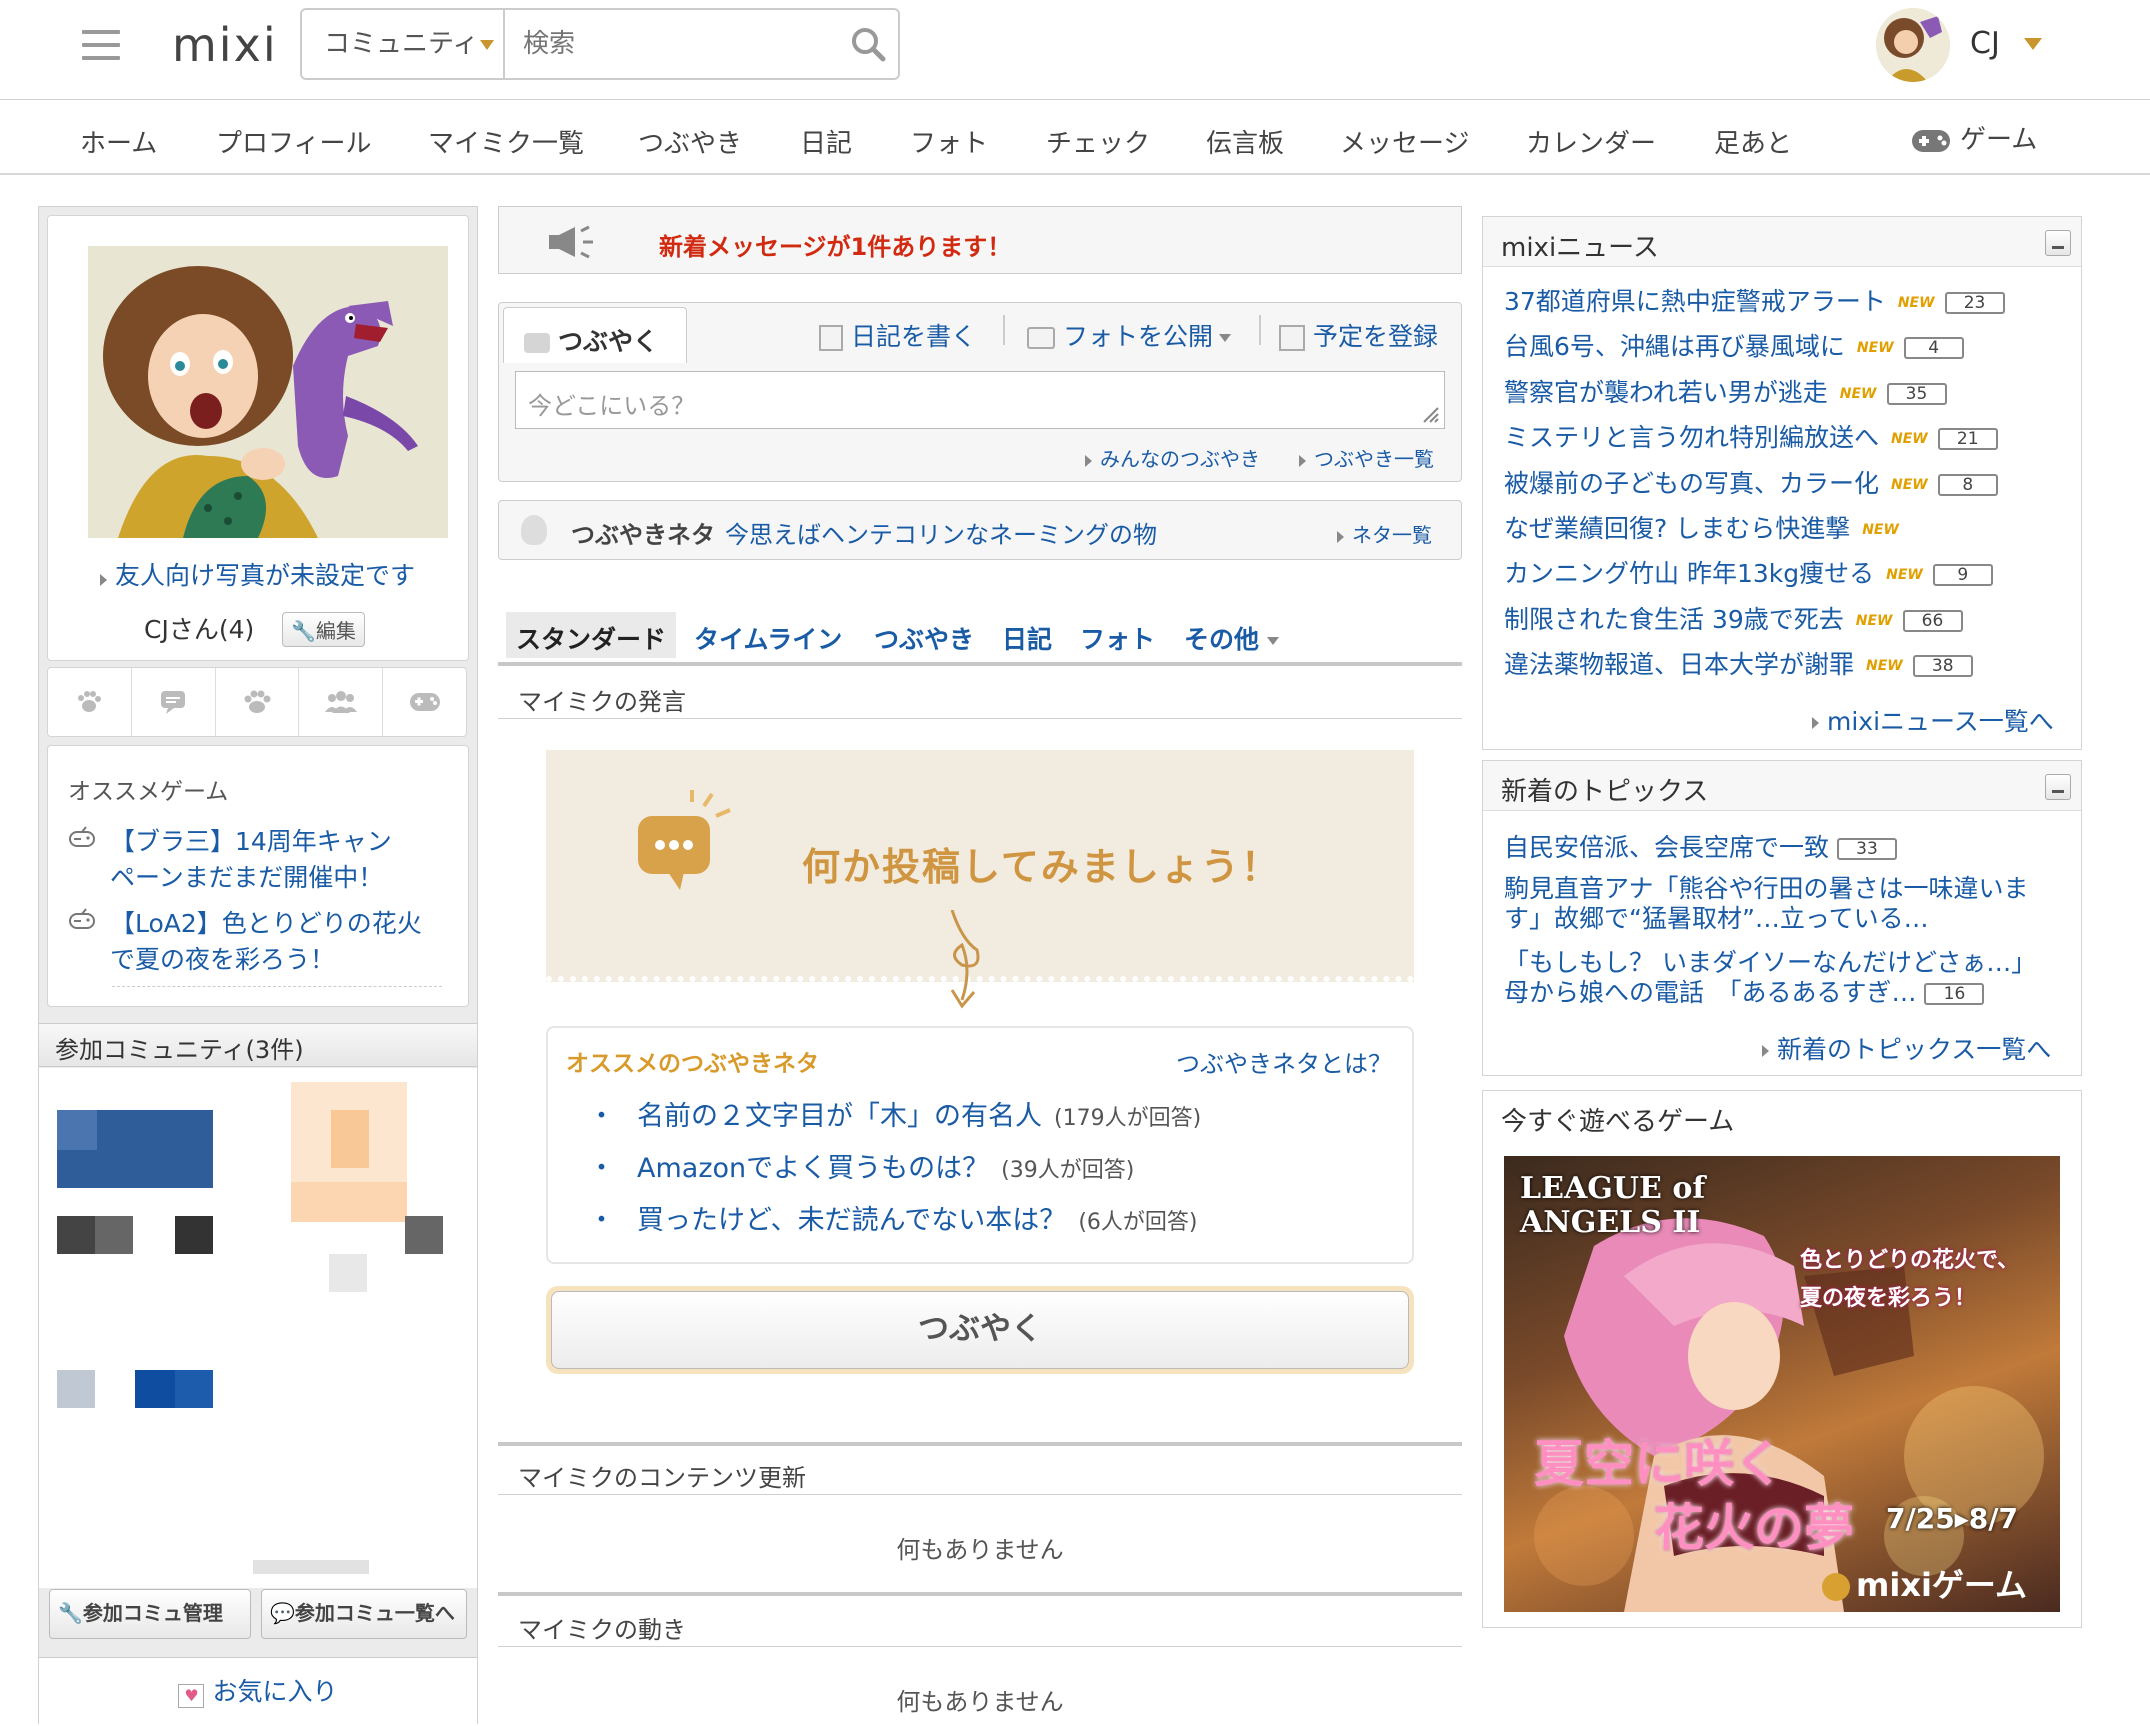 The width and height of the screenshot is (2150, 1726). Describe the element at coordinates (225, 45) in the screenshot. I see `mixi-logo: mixi` at that location.